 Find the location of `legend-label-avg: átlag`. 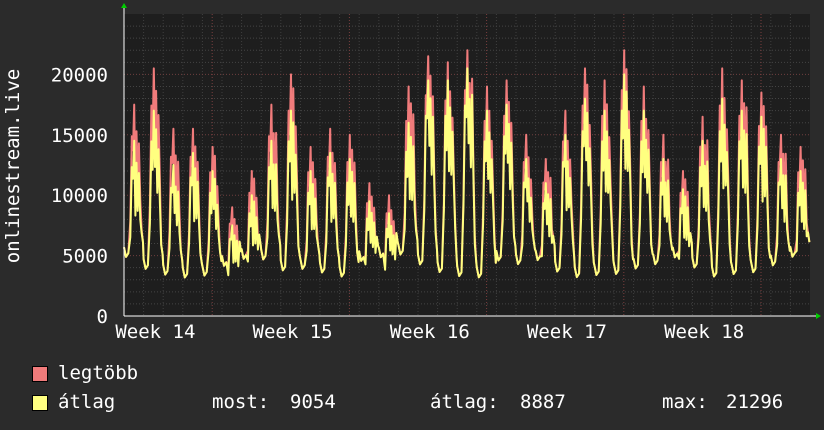

legend-label-avg: átlag is located at coordinates (87, 402).